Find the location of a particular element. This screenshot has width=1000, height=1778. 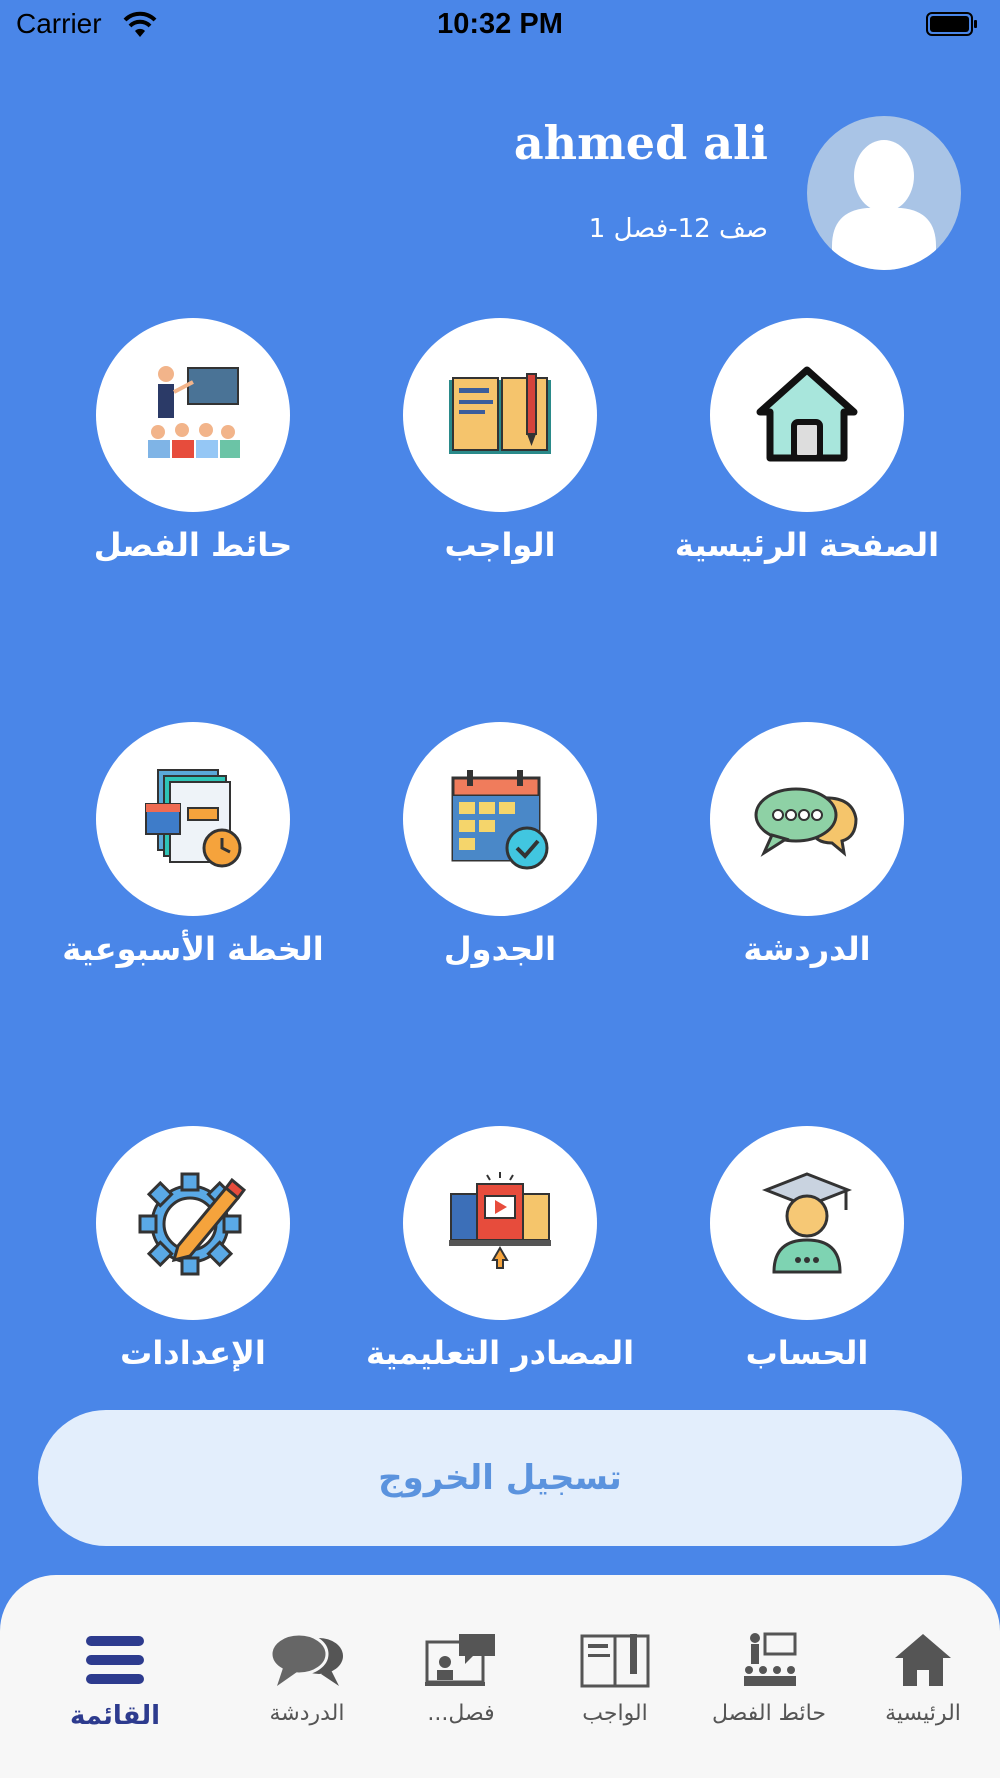

profile-name: ahmed ali is located at coordinates (640, 143).